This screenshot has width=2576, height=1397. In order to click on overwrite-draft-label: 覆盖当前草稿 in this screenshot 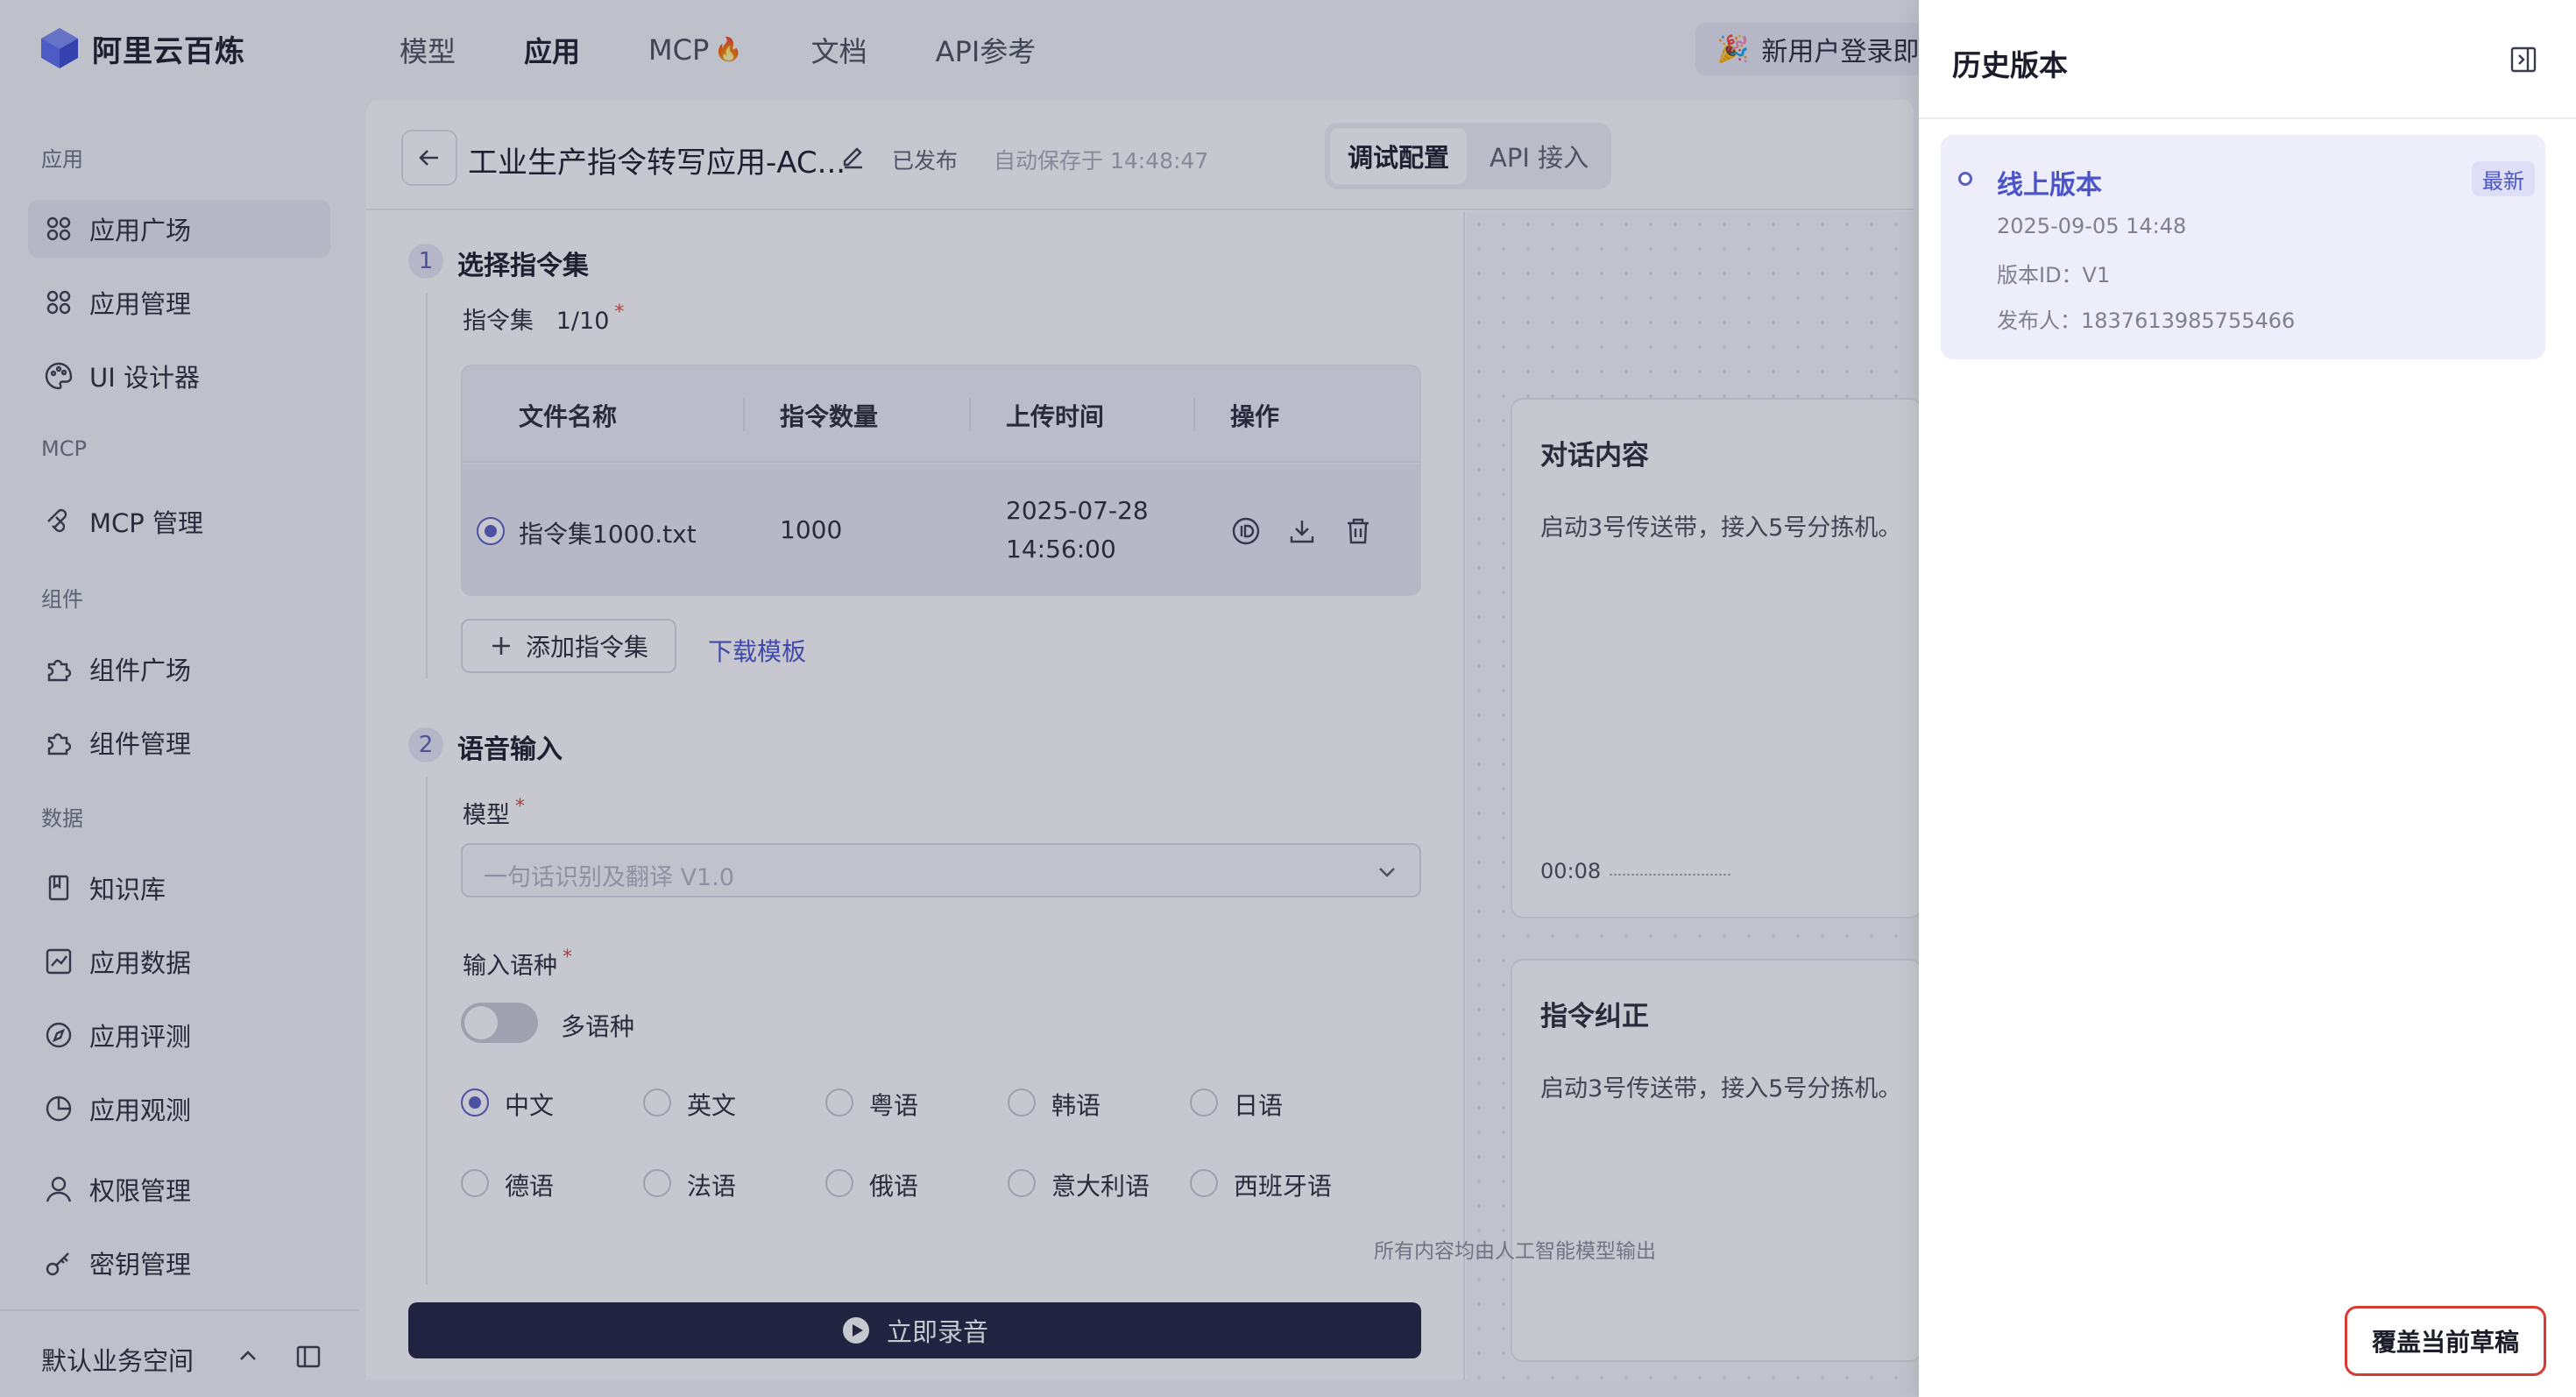, I will do `click(2445, 1343)`.